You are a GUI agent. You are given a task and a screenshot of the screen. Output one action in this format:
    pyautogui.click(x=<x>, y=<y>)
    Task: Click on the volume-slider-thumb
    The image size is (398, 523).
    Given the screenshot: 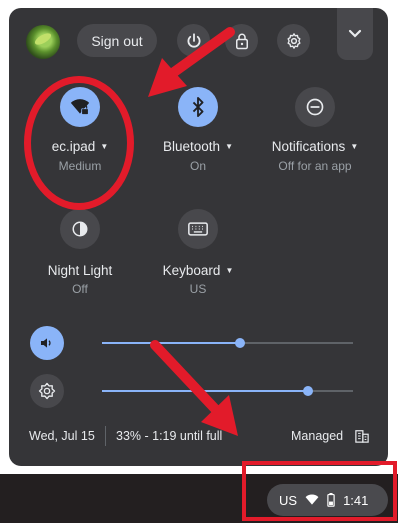 What is the action you would take?
    pyautogui.click(x=240, y=343)
    